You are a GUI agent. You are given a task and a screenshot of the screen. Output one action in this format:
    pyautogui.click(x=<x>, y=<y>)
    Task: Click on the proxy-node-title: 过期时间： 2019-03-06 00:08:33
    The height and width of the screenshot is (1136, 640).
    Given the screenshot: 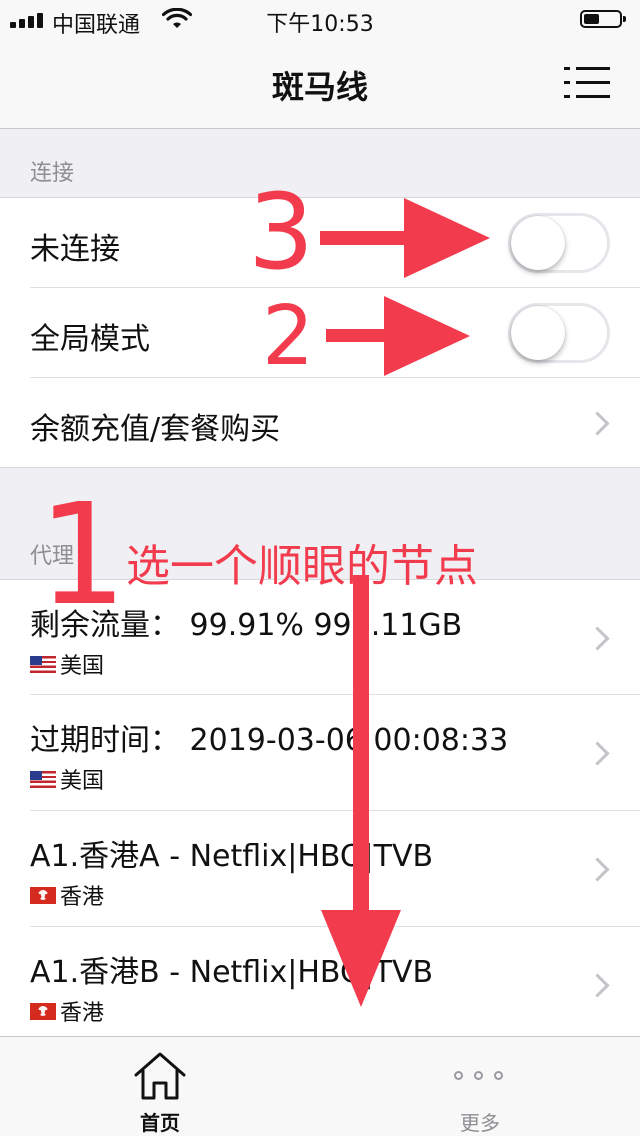 What is the action you would take?
    pyautogui.click(x=269, y=740)
    